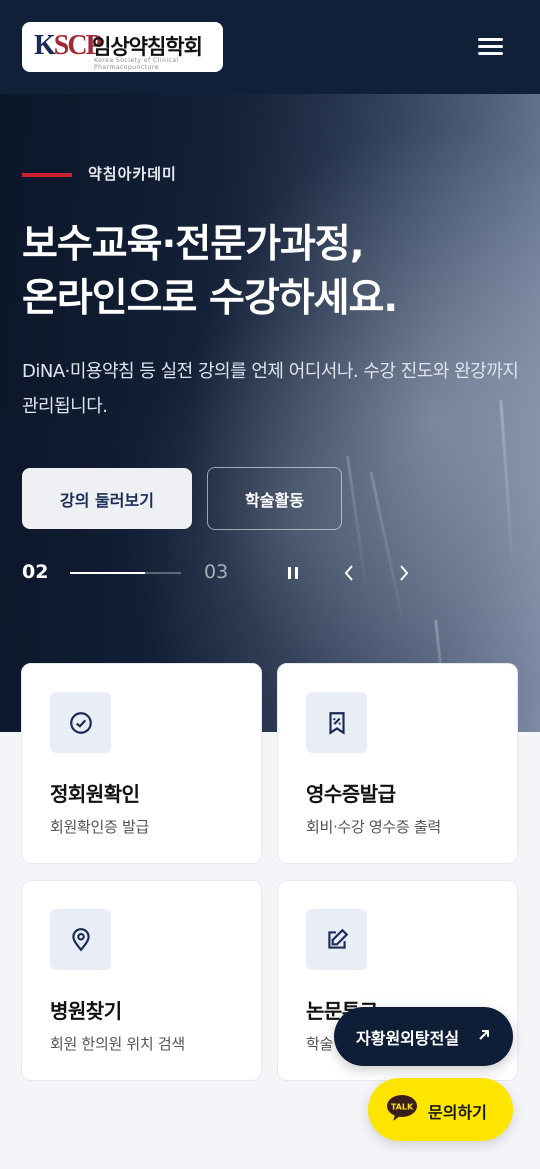  I want to click on arrow-up-right-icon, so click(484, 1036).